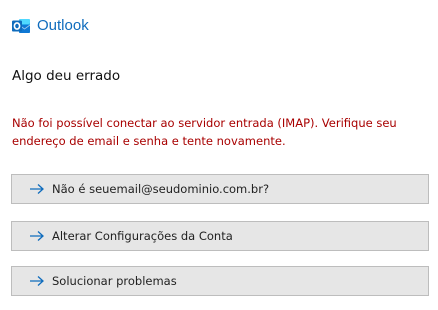 Image resolution: width=438 pixels, height=310 pixels. What do you see at coordinates (142, 236) in the screenshot?
I see `action-label: Alterar Configurações da Conta` at bounding box center [142, 236].